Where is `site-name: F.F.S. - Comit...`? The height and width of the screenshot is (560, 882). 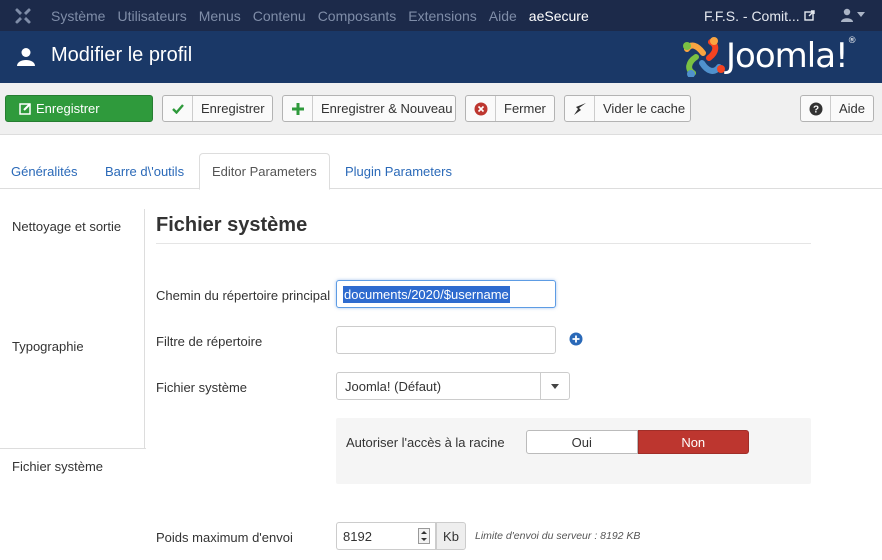
site-name: F.F.S. - Comit... is located at coordinates (752, 15).